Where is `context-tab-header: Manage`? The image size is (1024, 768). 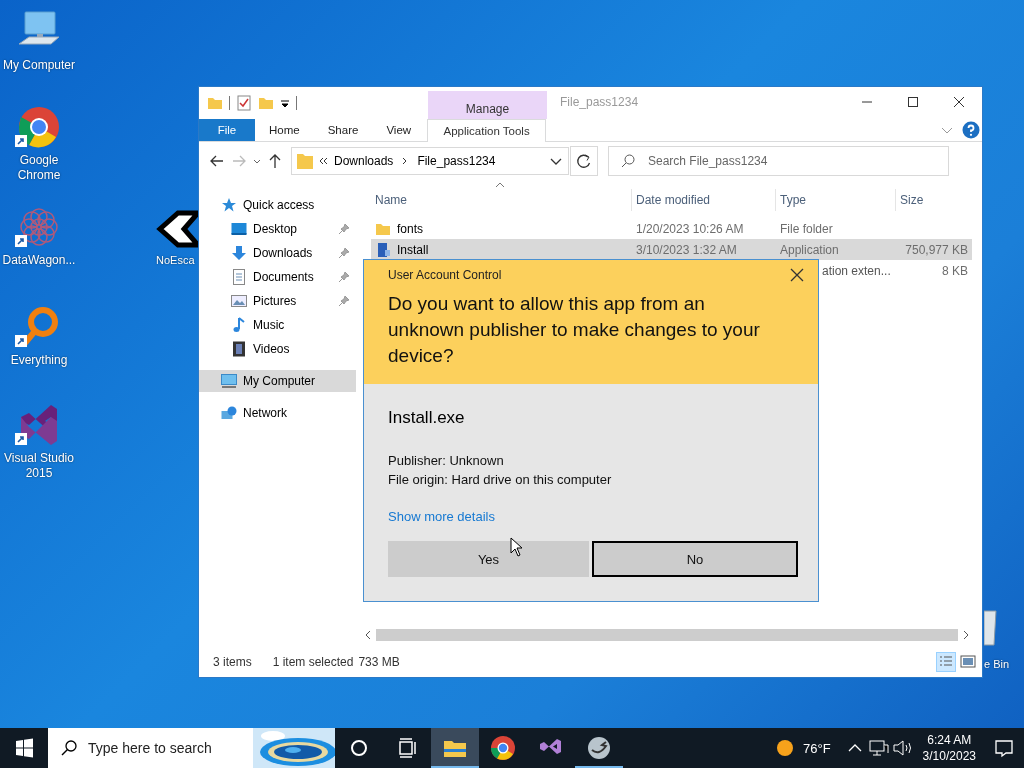 context-tab-header: Manage is located at coordinates (487, 105).